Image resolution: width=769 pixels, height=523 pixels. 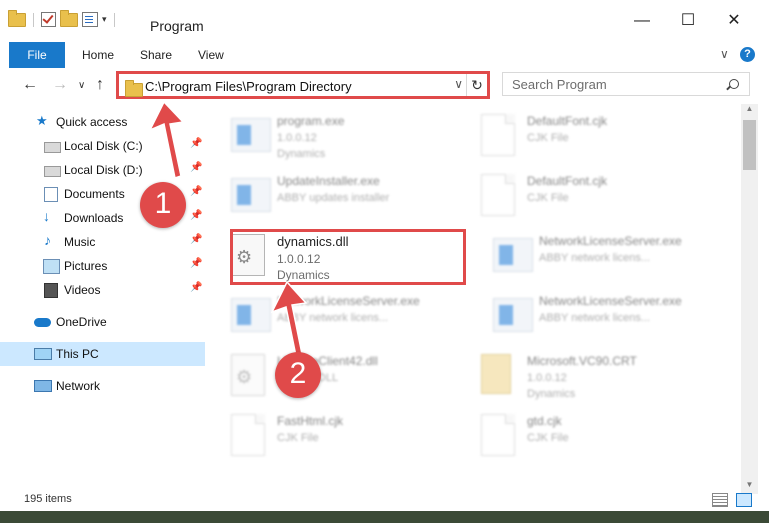 I want to click on step-badge-1: 1, so click(x=163, y=205).